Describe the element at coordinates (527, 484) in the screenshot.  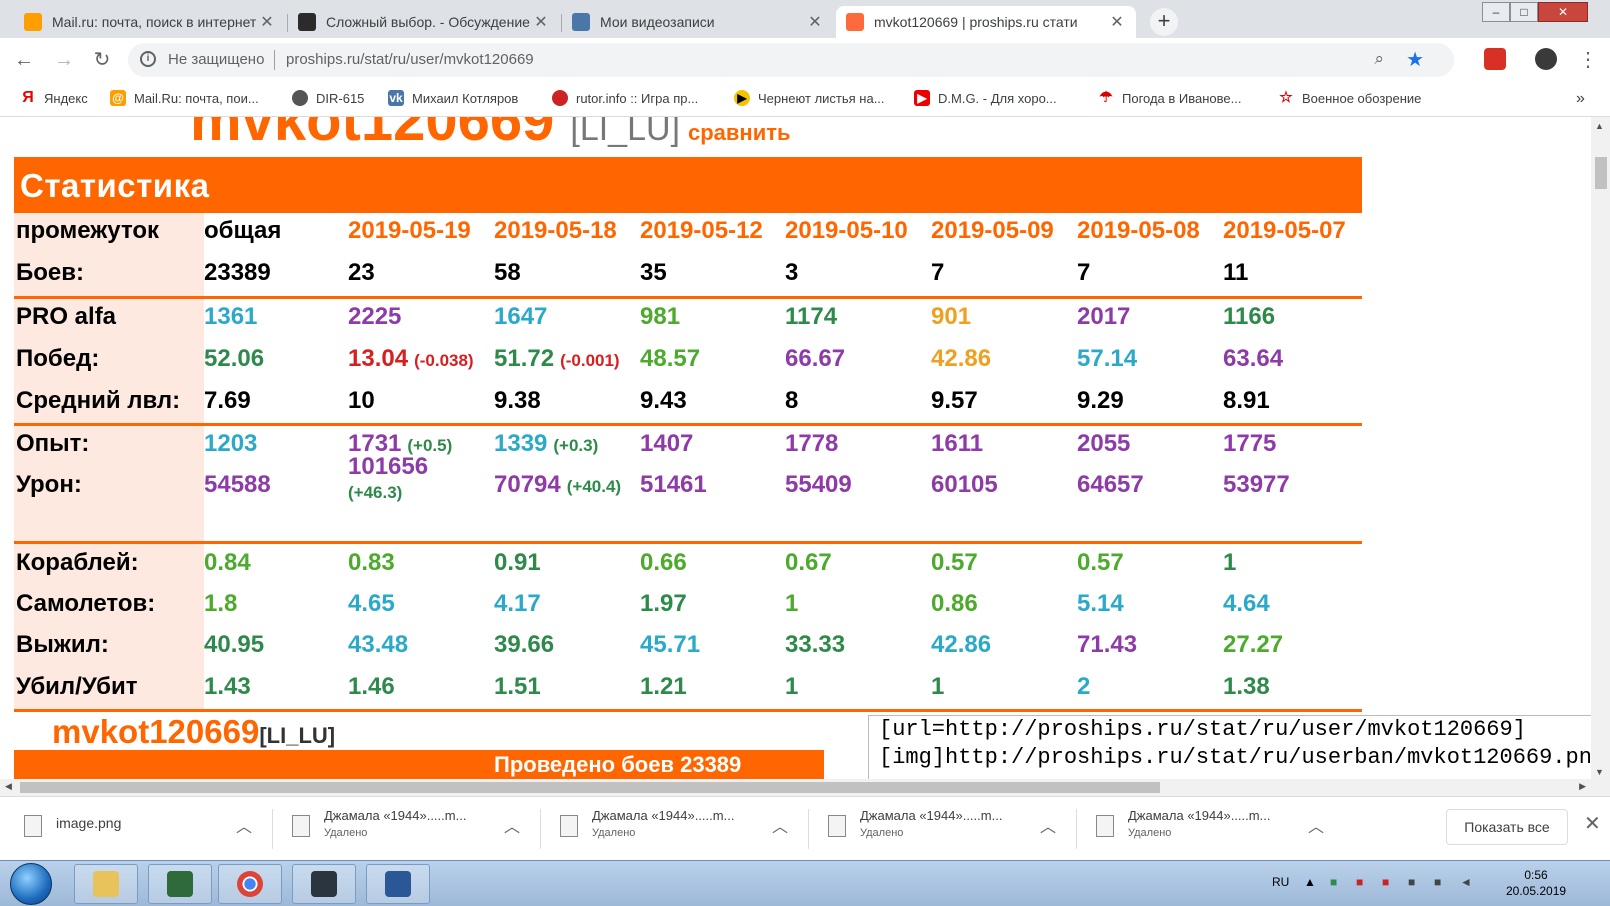
I see `cell-value: 70794` at that location.